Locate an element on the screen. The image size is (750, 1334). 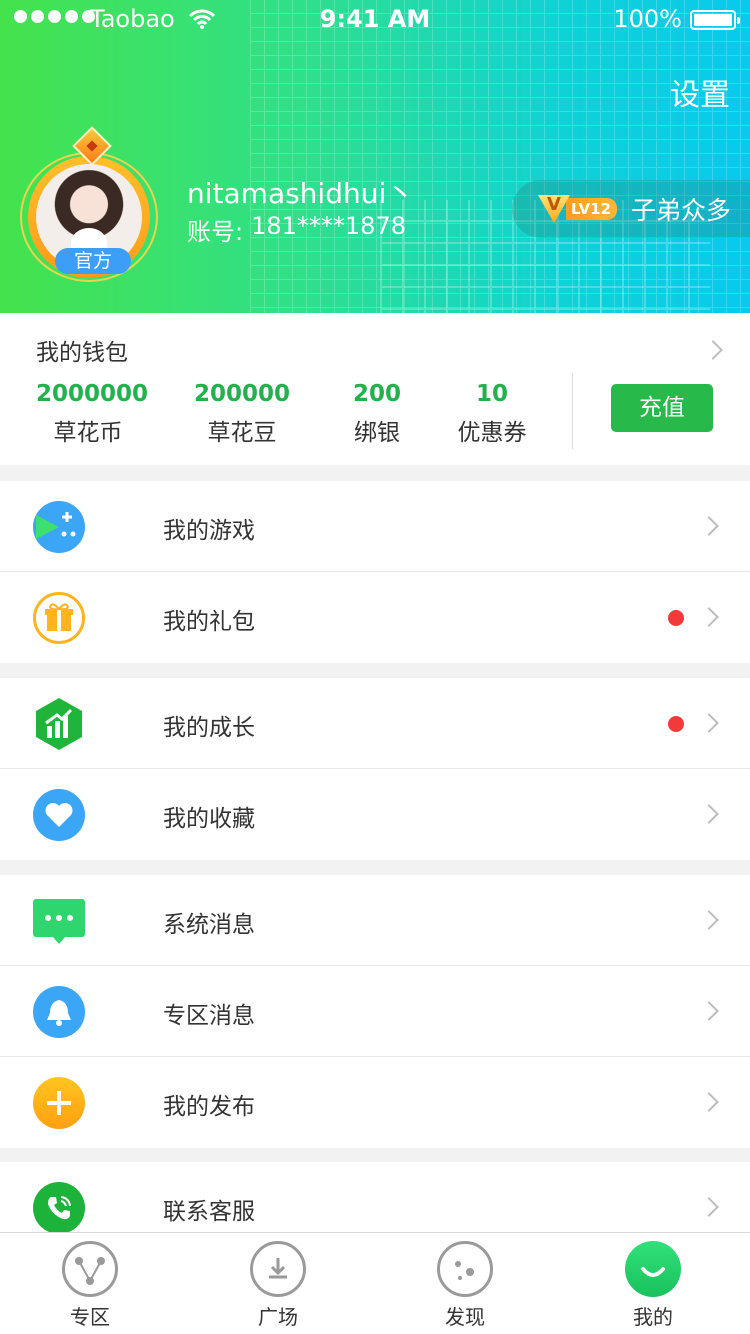
menu-item-label: 我的礼包 is located at coordinates (209, 622).